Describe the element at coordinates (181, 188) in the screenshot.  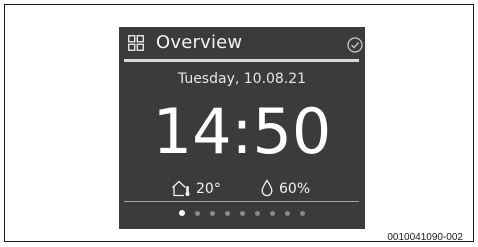
I see `house-thermometer-icon` at that location.